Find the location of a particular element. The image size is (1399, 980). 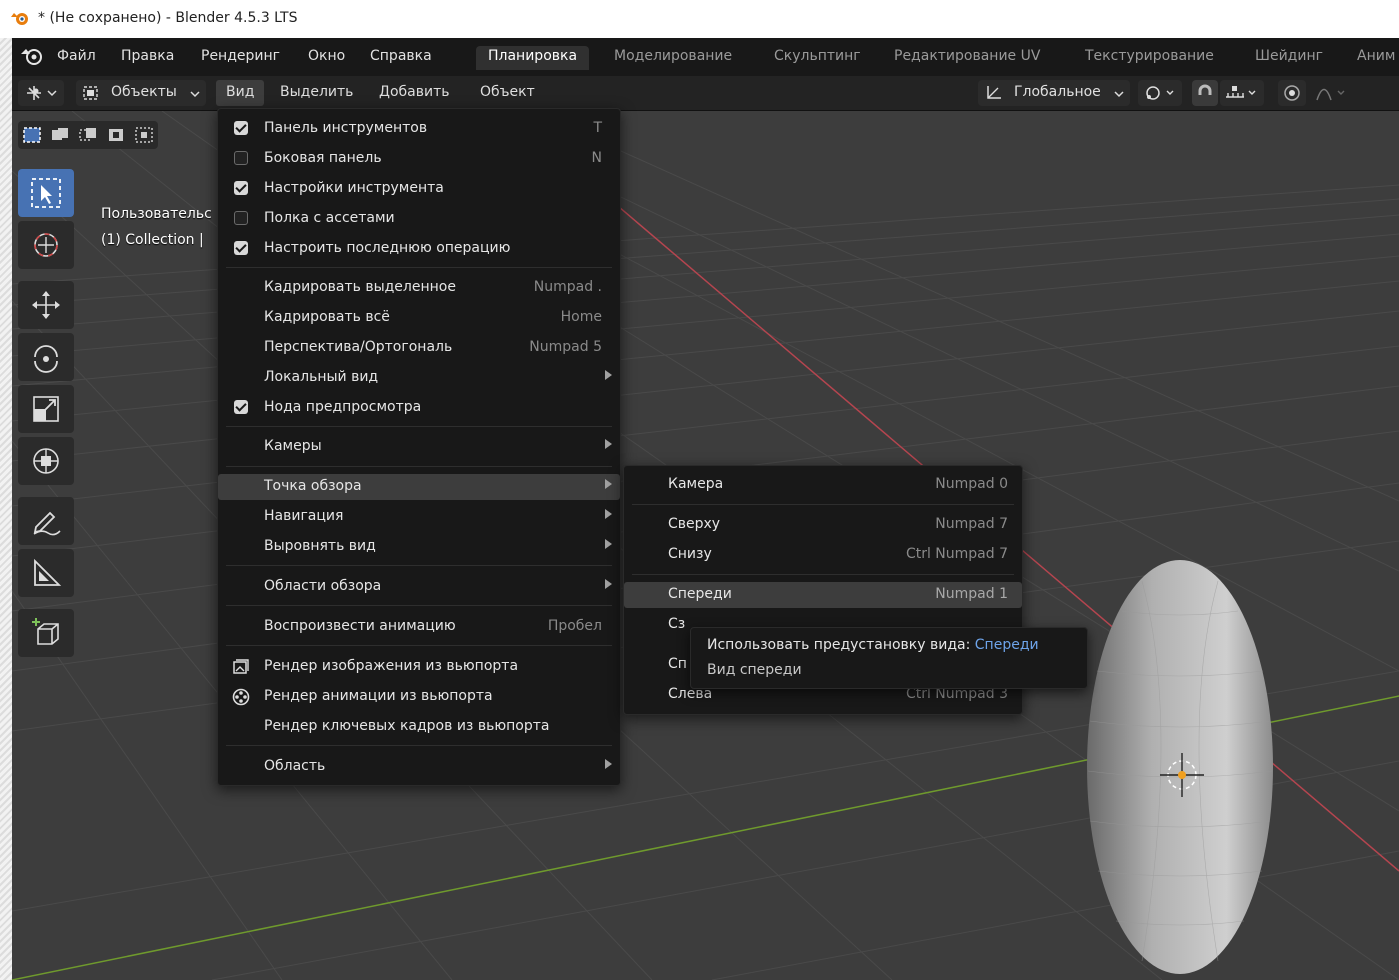

scale-icon is located at coordinates (46, 409).